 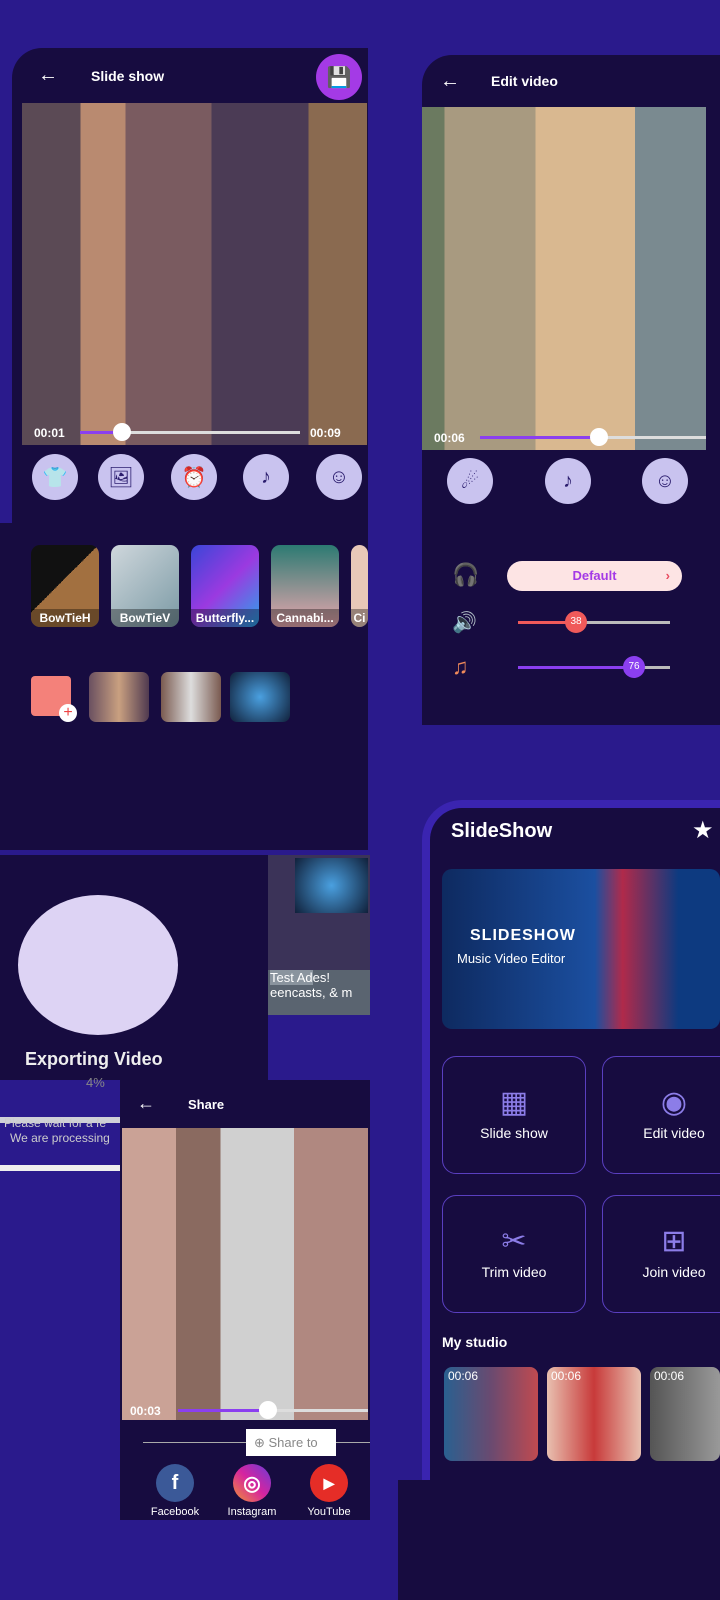 I want to click on volume-handle: 38, so click(x=576, y=622).